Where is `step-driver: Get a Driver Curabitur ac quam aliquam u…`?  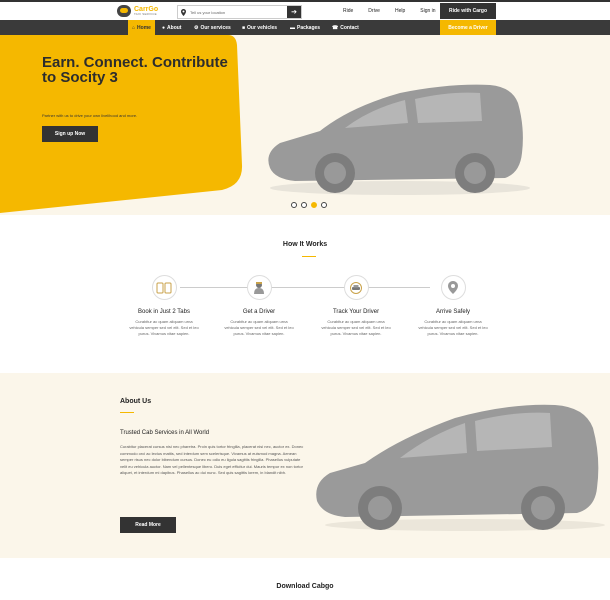
step-driver: Get a Driver Curabitur ac quam aliquam u… is located at coordinates (259, 306).